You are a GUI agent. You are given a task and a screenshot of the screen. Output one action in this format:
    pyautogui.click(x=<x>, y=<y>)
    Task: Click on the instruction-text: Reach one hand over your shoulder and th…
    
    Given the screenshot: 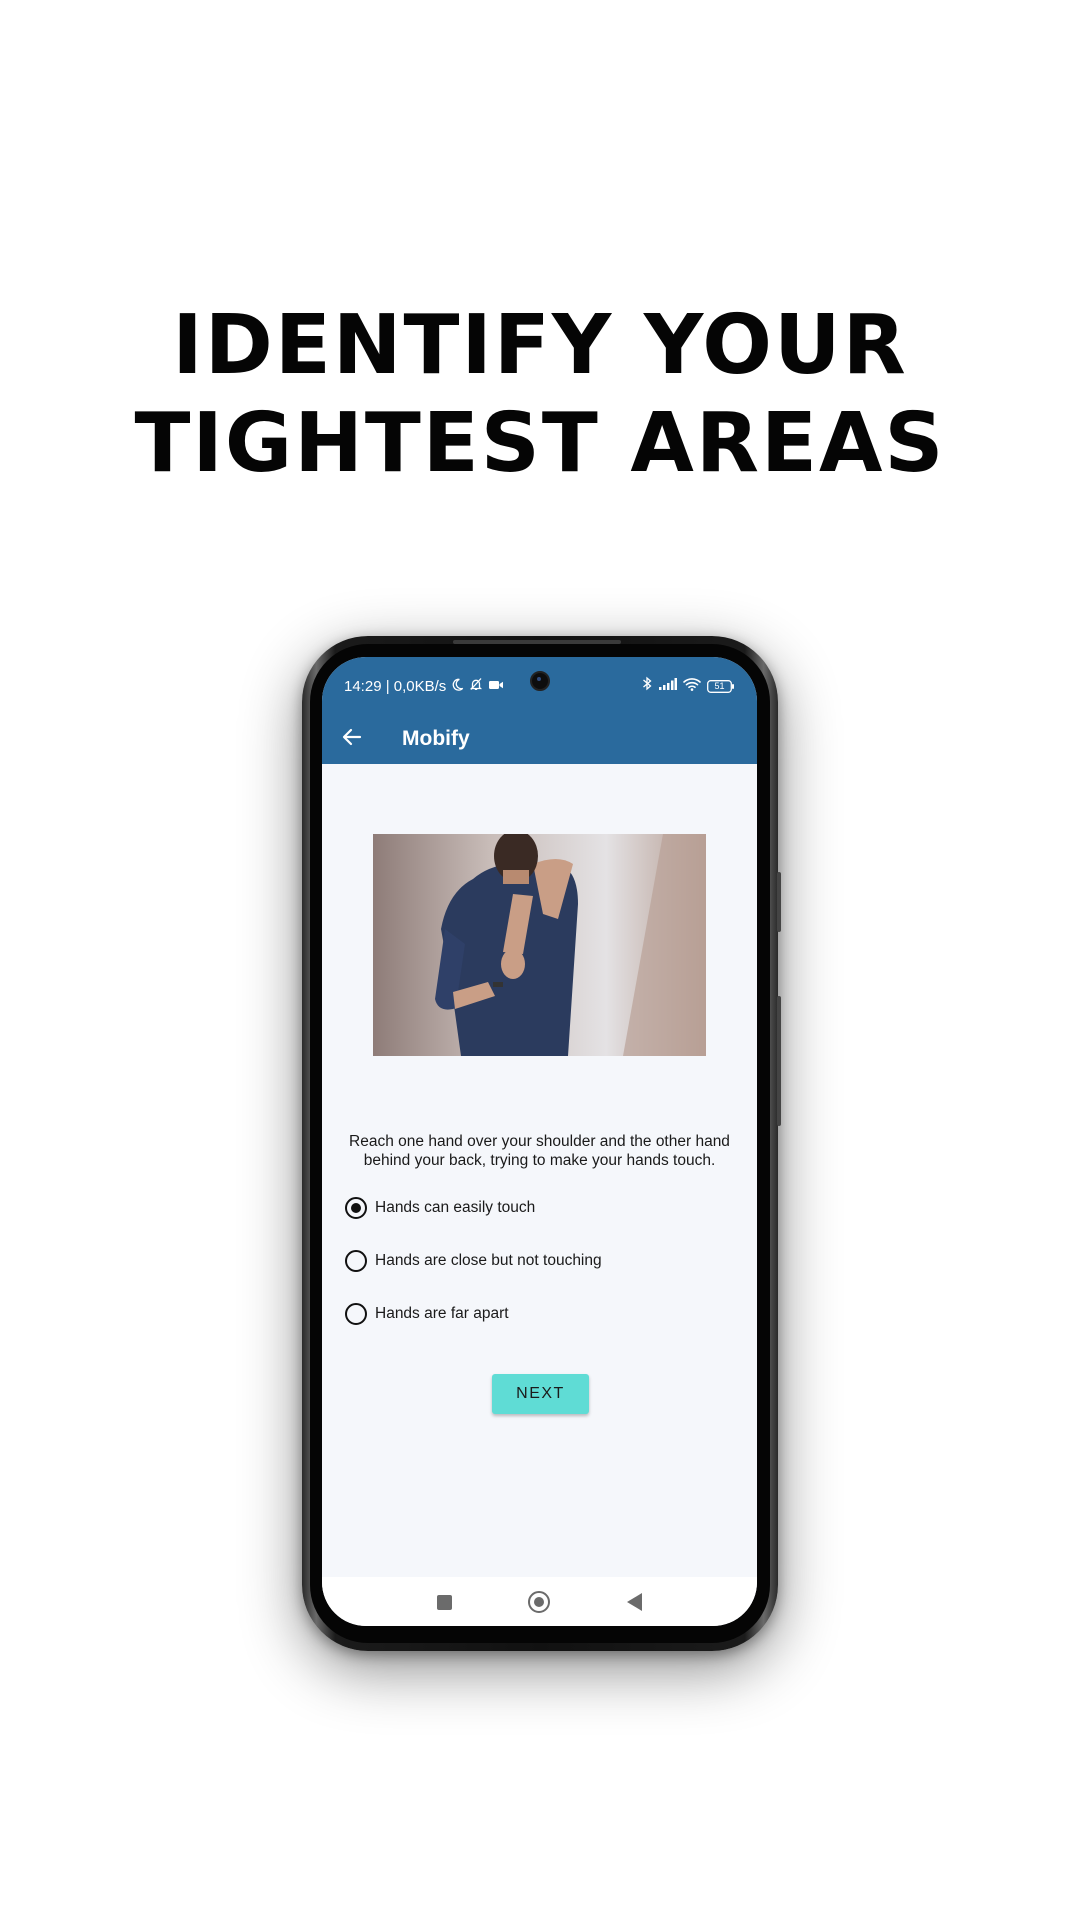 What is the action you would take?
    pyautogui.click(x=539, y=1151)
    